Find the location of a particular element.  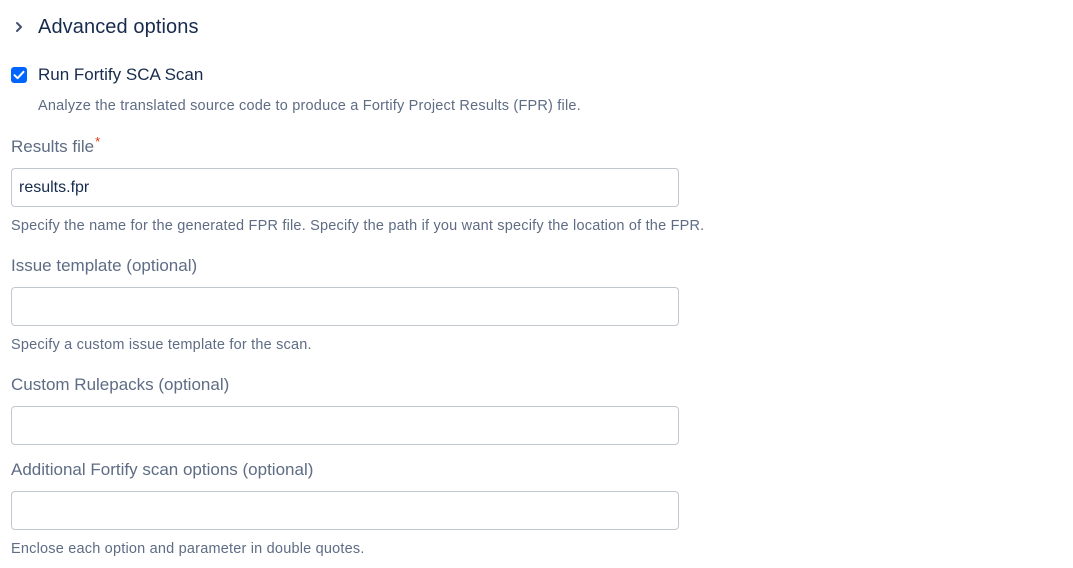

results-file-label-text: Results file is located at coordinates (53, 146).